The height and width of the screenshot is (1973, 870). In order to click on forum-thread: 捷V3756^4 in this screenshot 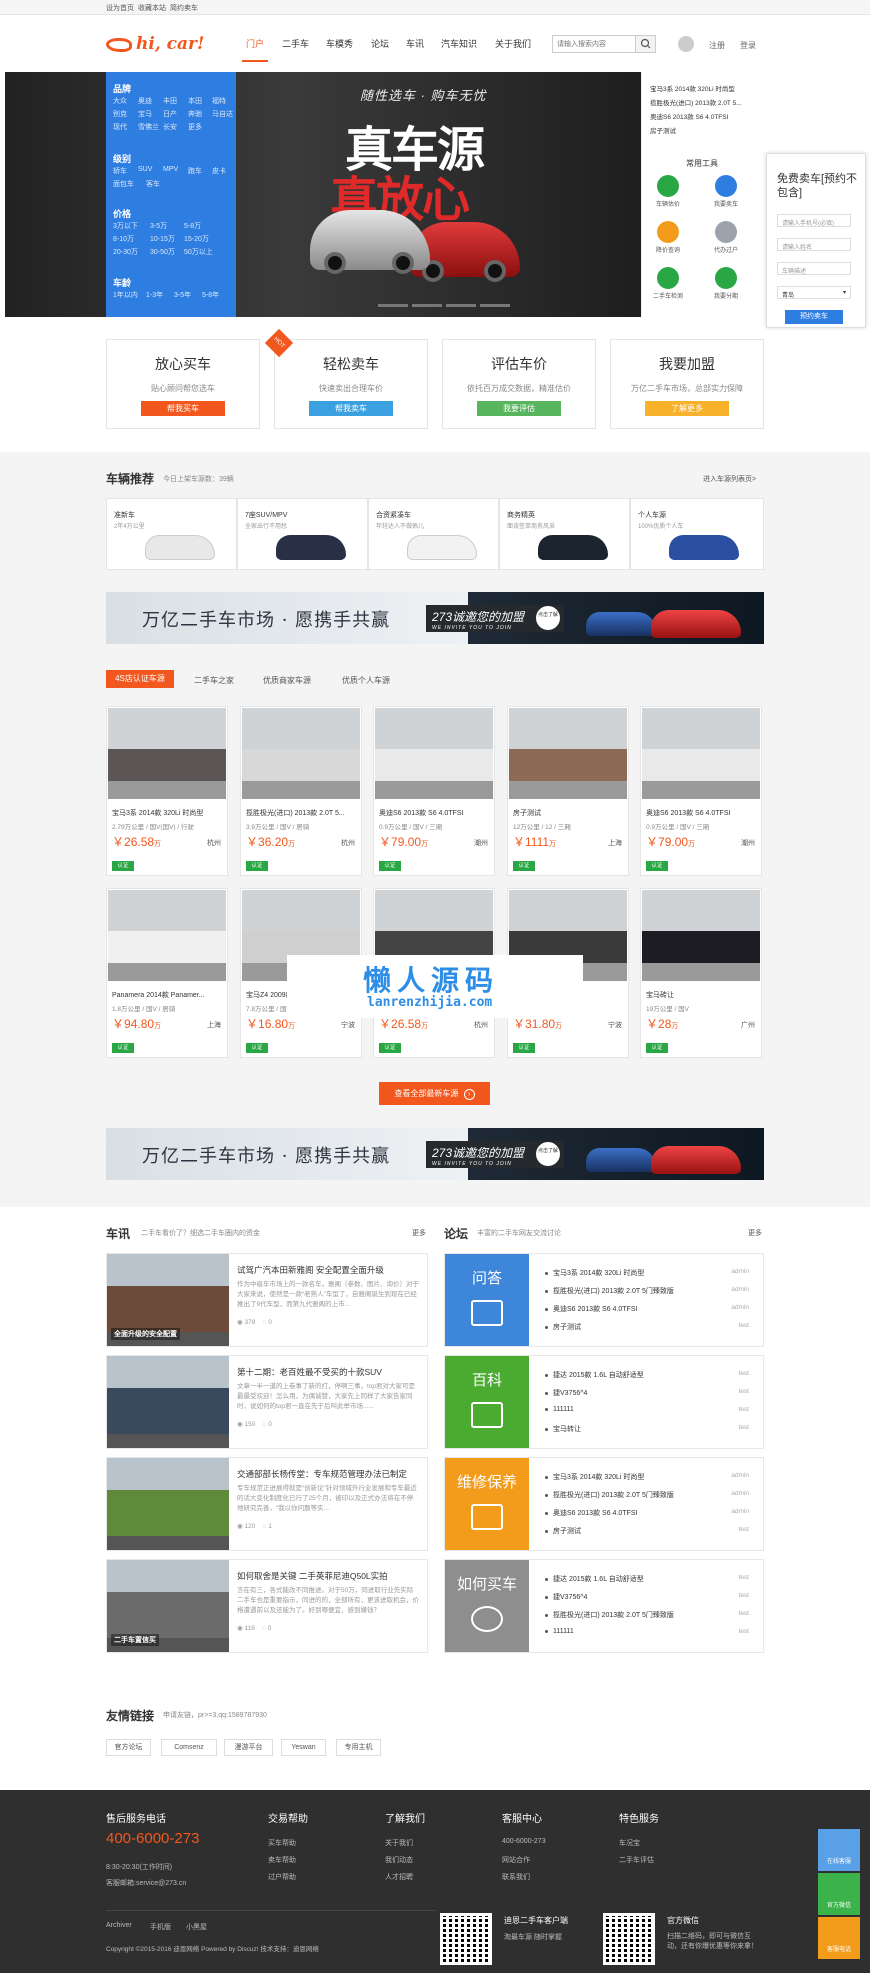, I will do `click(566, 1597)`.